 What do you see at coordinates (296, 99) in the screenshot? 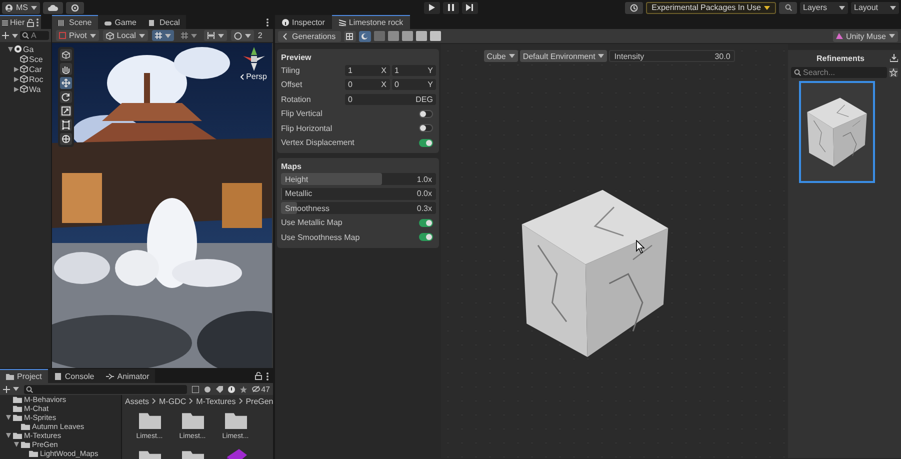
I see `field-label: Rotation` at bounding box center [296, 99].